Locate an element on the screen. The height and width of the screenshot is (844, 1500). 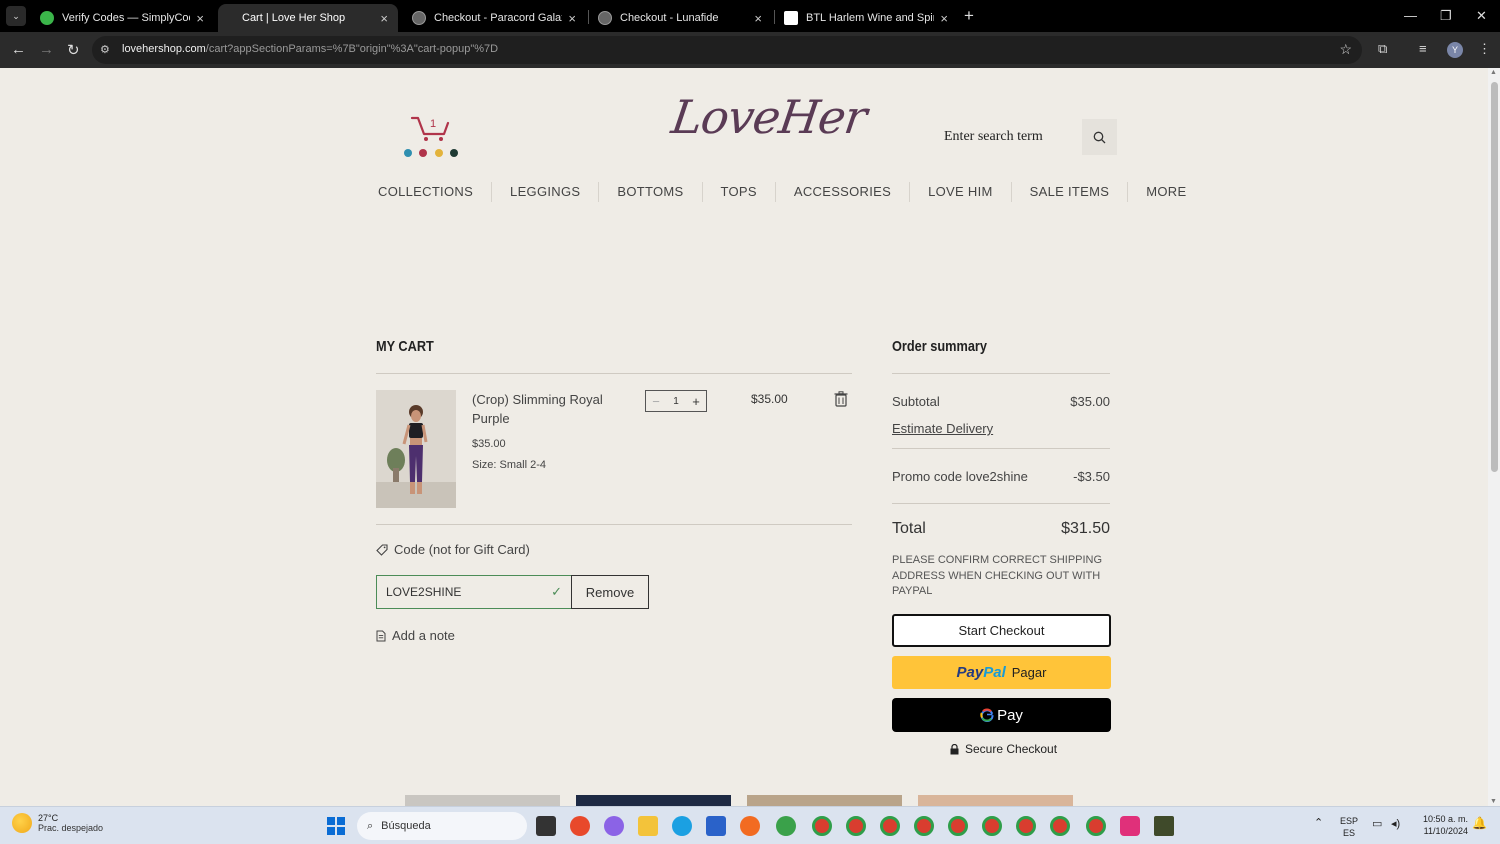
tab-verify-codes: Verify Codes — SimplyCodes × is located at coordinates (122, 18).